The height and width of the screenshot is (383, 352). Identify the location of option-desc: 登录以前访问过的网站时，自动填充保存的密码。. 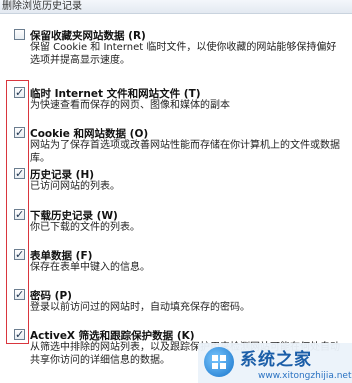
(140, 307).